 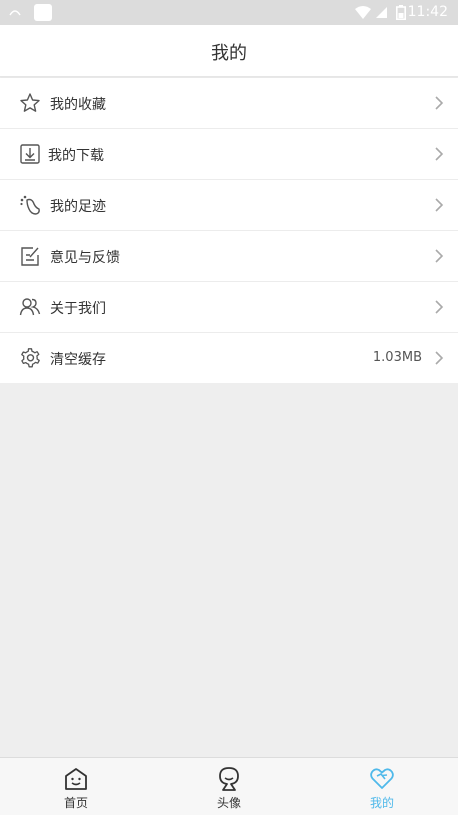 I want to click on status-time: 11:42, so click(x=427, y=12).